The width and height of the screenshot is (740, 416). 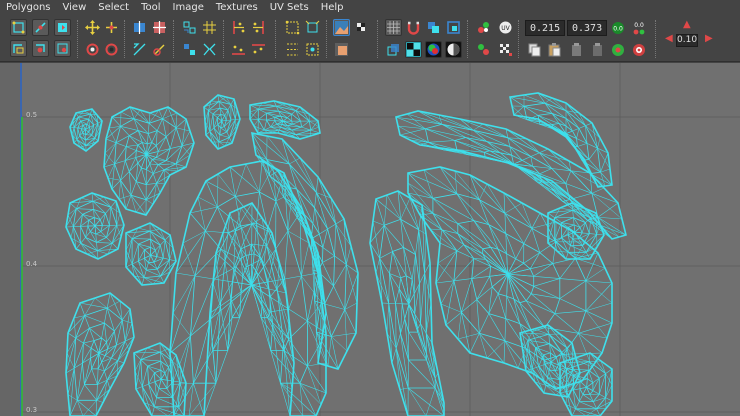 What do you see at coordinates (95, 226) in the screenshot?
I see `uv-shell-branch-left` at bounding box center [95, 226].